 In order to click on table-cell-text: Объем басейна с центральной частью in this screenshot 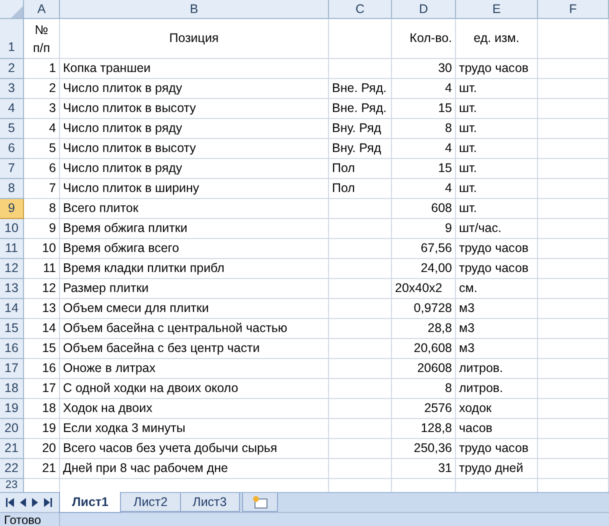, I will do `click(175, 329)`.